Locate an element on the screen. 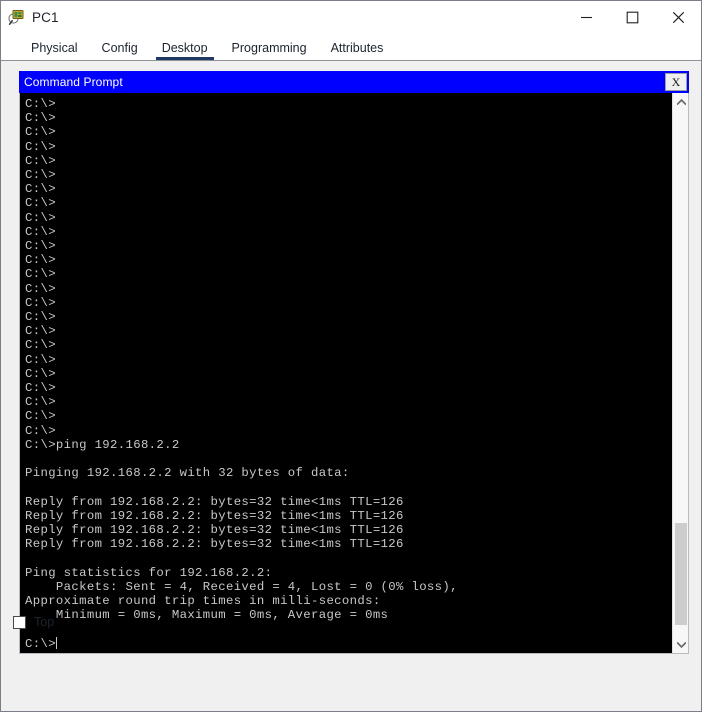  window-controls is located at coordinates (632, 17).